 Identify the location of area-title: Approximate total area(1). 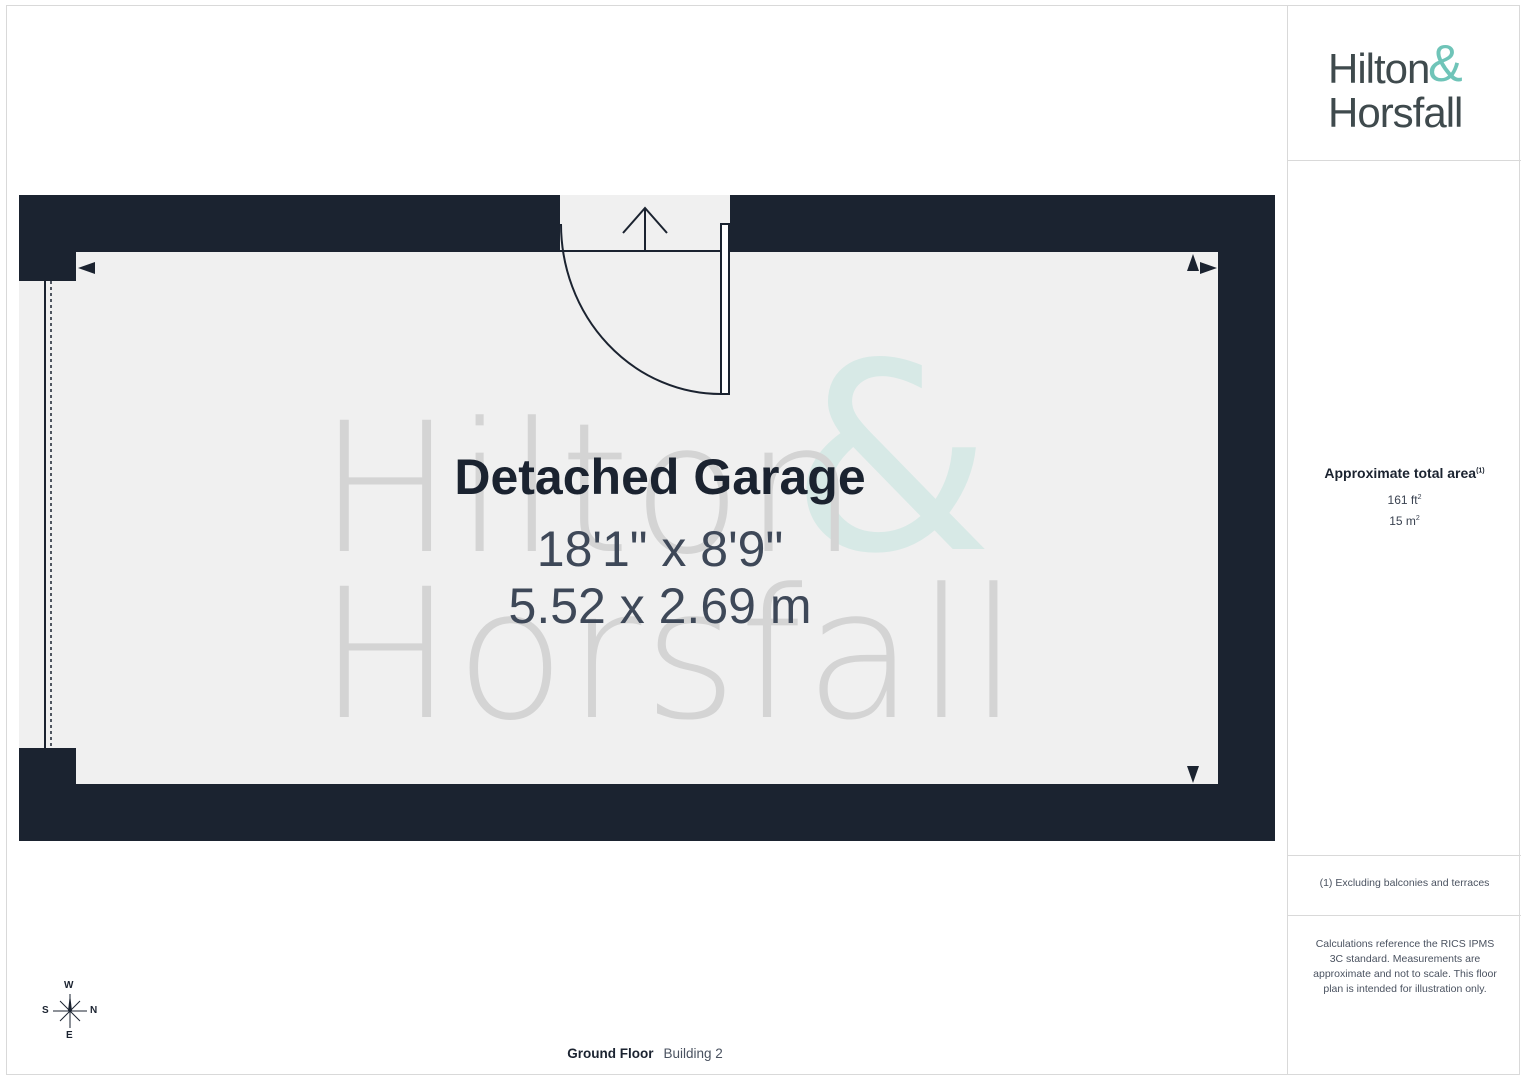
(1404, 473).